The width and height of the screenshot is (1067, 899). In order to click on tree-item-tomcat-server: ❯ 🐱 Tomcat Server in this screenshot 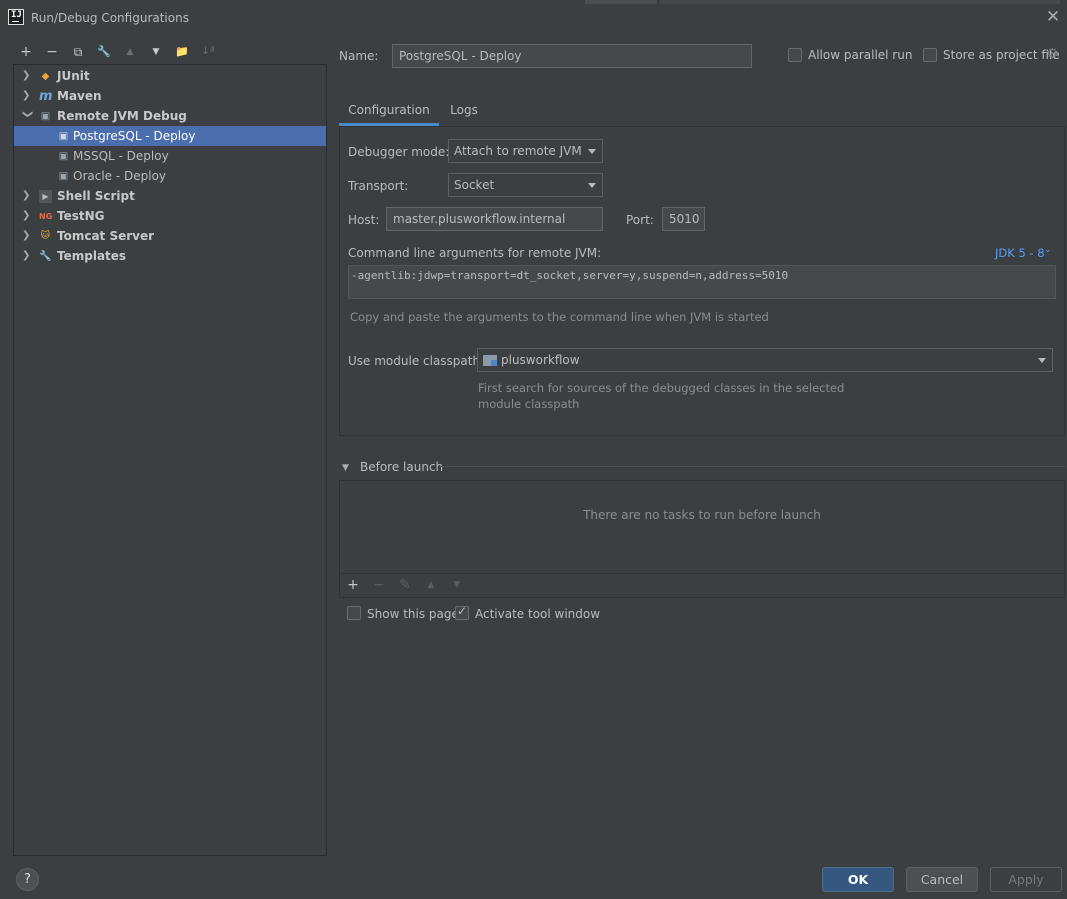, I will do `click(170, 236)`.